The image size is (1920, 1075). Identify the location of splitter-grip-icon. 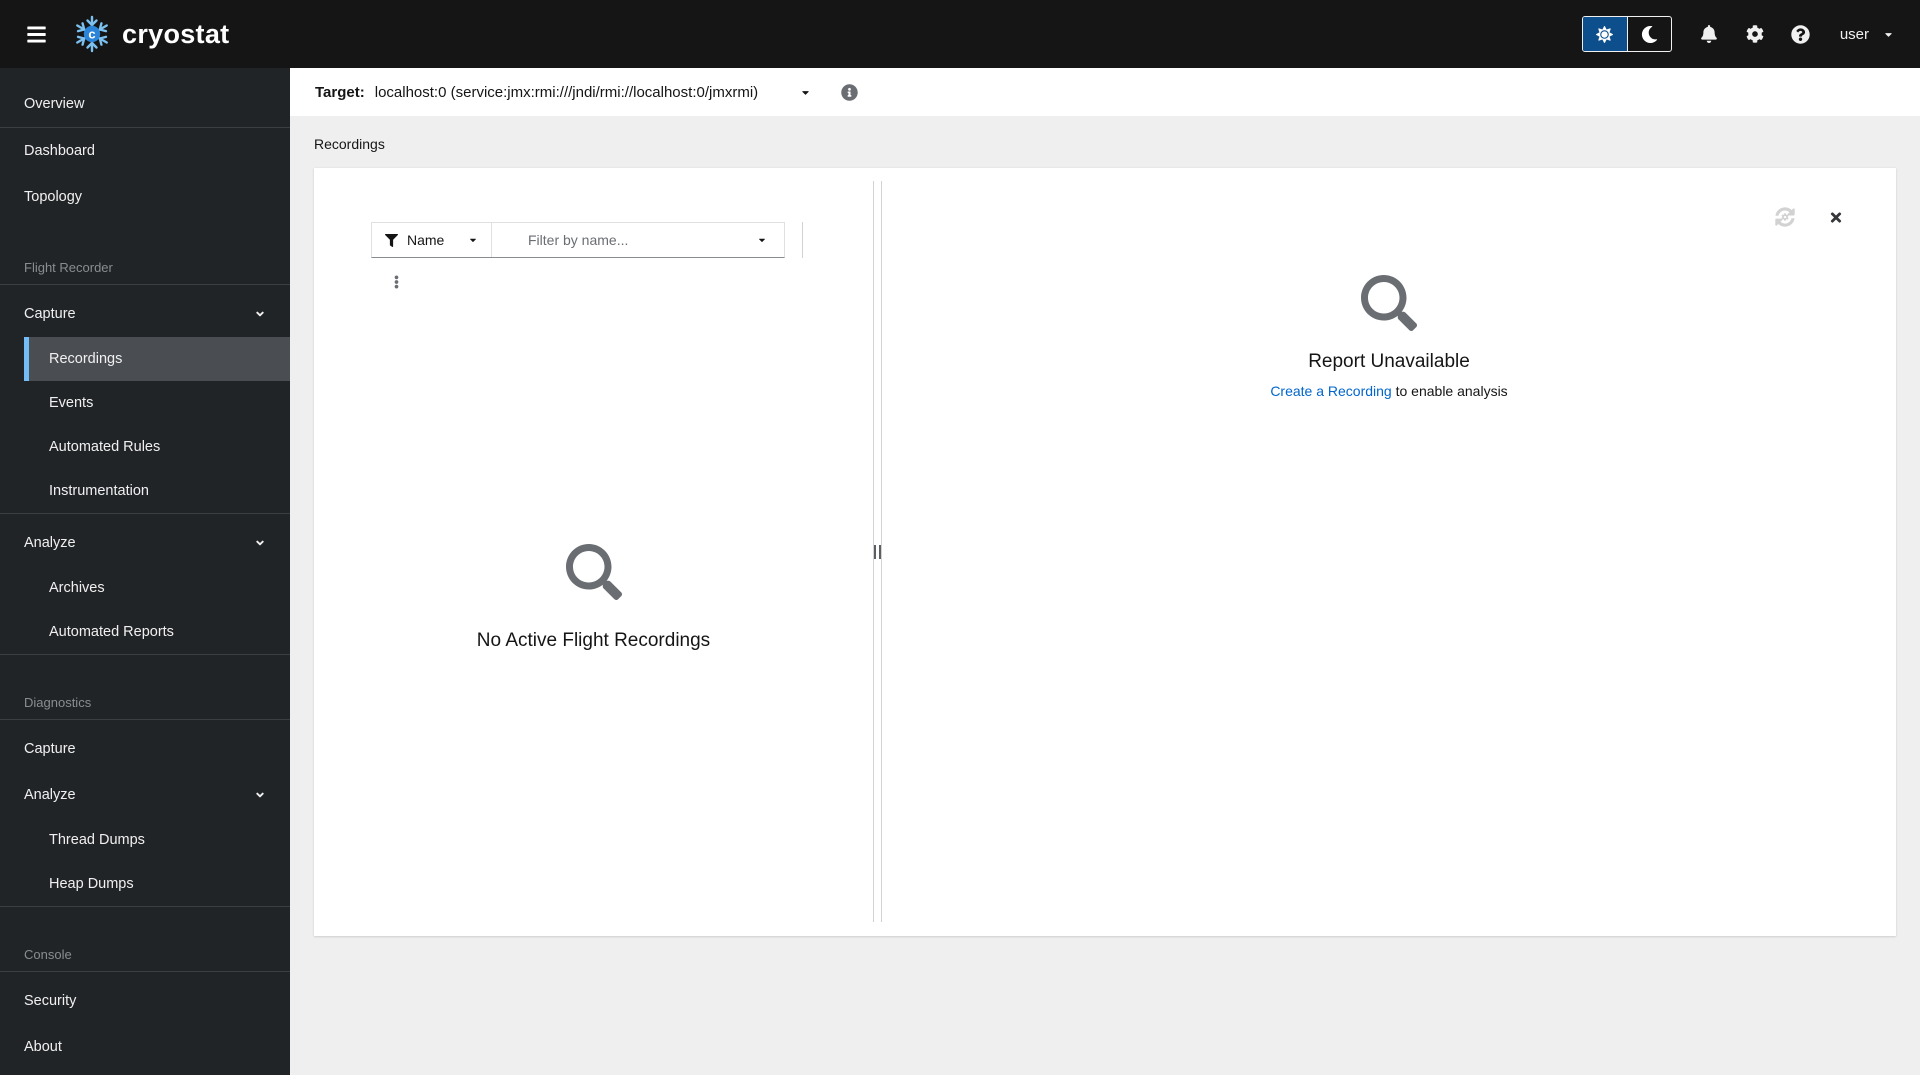
(877, 551).